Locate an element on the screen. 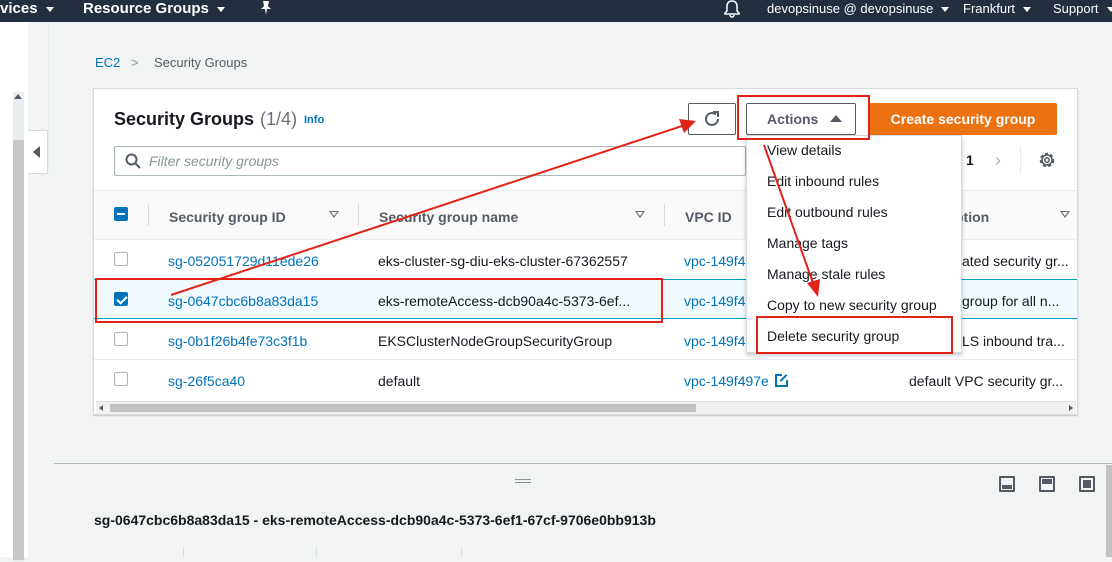  left-navigation-panel is located at coordinates (14, 292).